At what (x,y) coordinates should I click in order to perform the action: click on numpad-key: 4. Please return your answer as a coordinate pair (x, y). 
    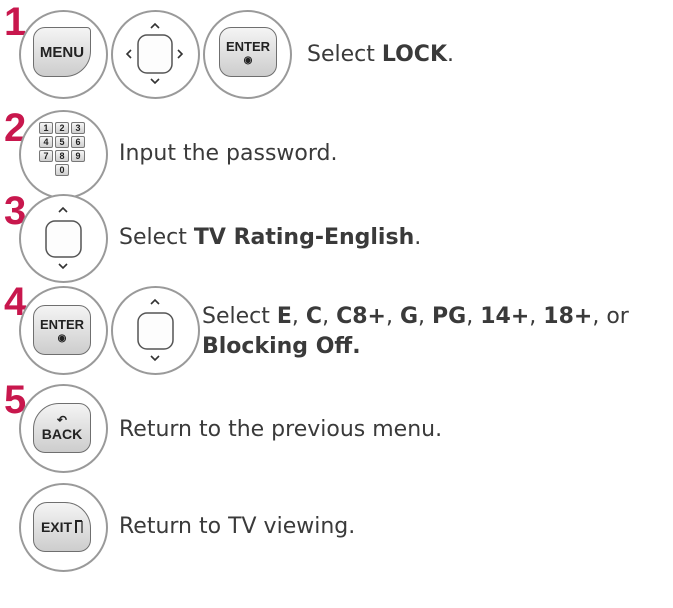
    Looking at the image, I should click on (46, 142).